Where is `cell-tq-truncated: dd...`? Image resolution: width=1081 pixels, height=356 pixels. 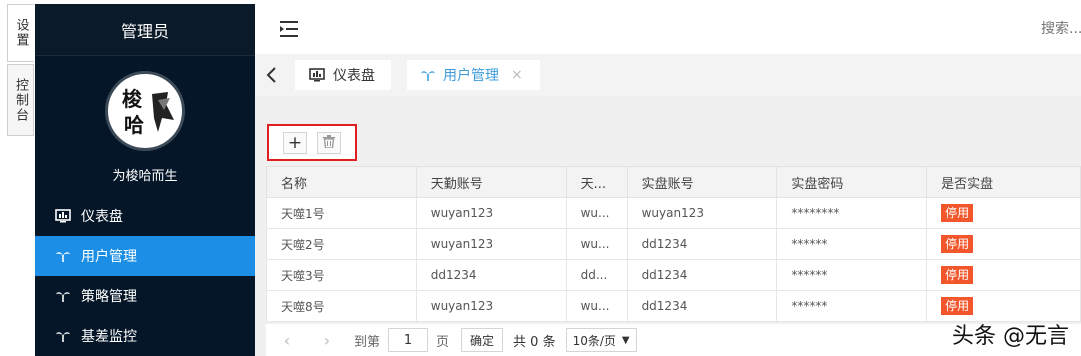 cell-tq-truncated: dd... is located at coordinates (596, 275).